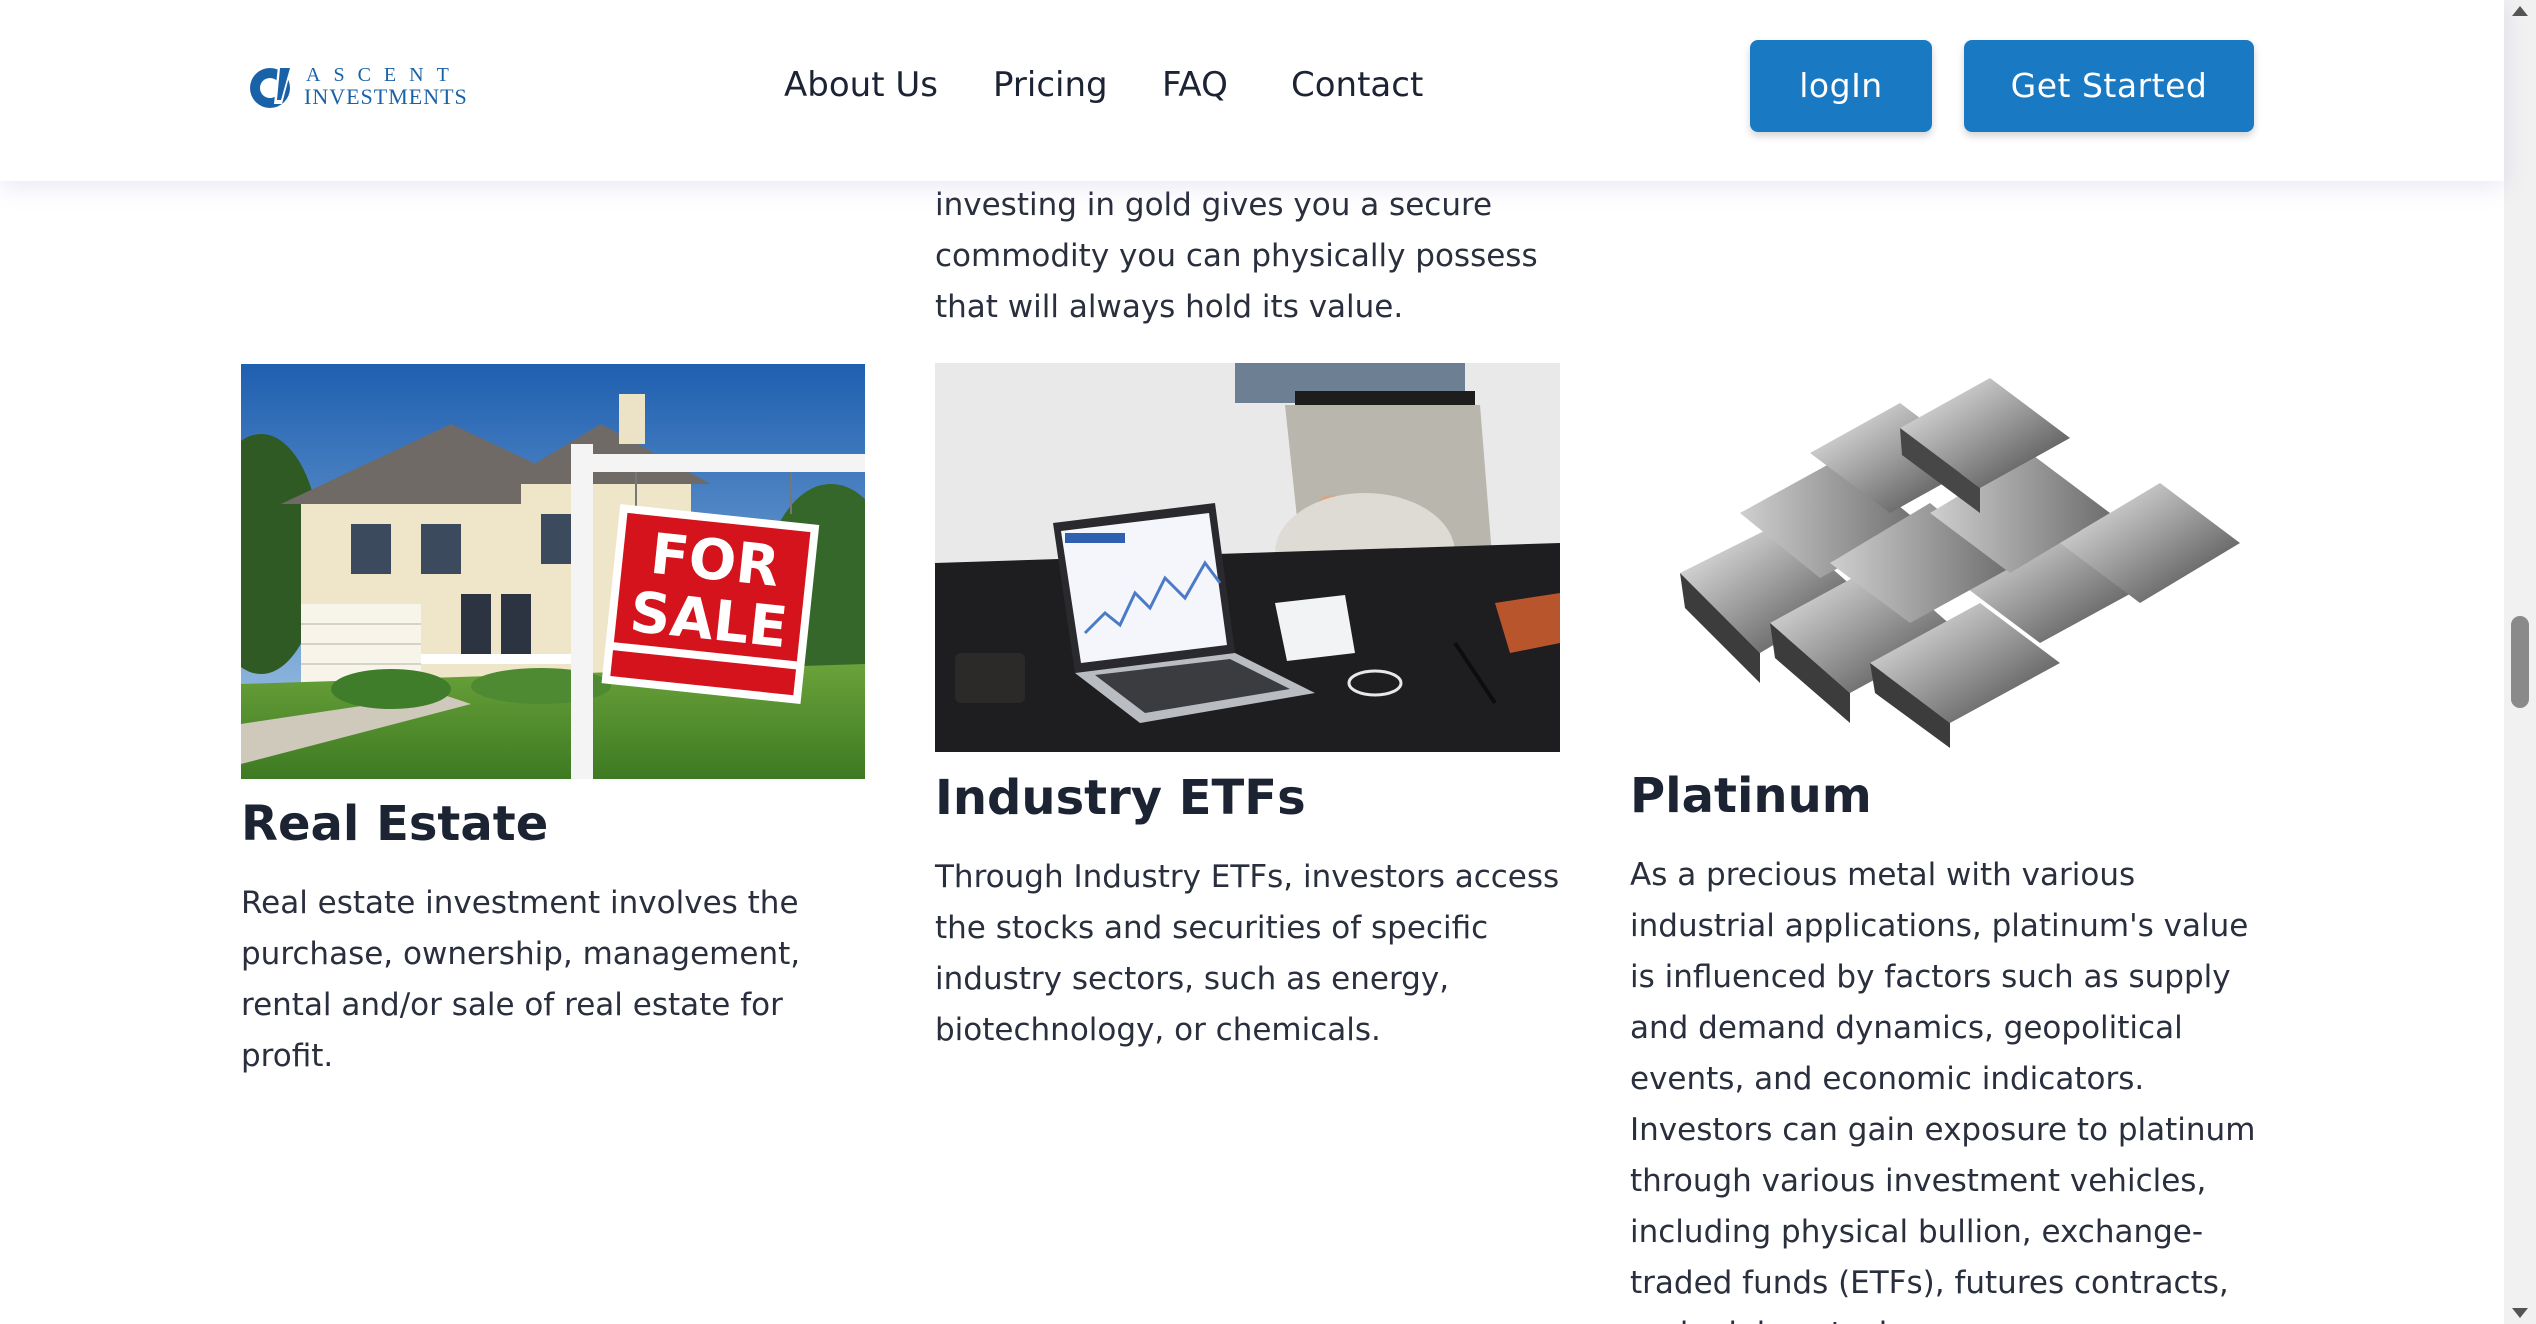  I want to click on nav-about-us: About Us, so click(861, 85).